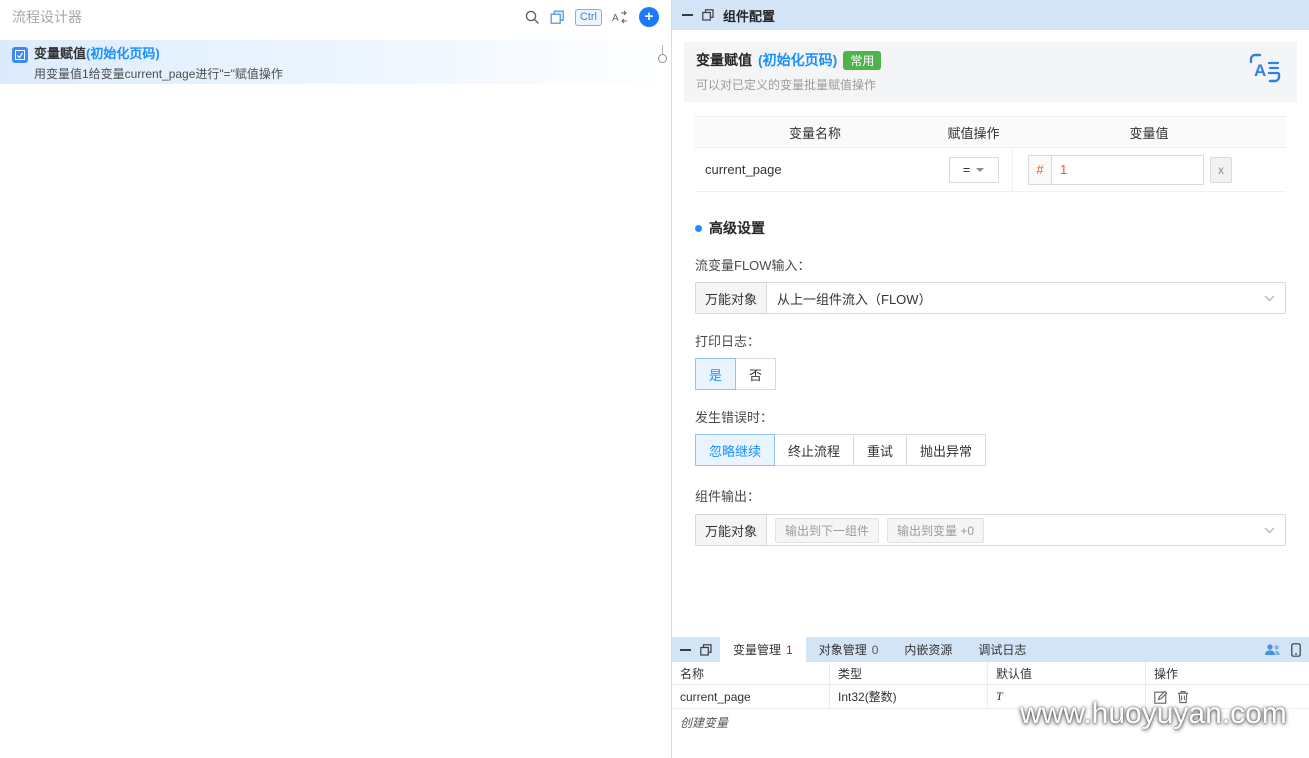 This screenshot has height=758, width=1309. Describe the element at coordinates (734, 417) in the screenshot. I see `on-error-label: 发生错误时：` at that location.